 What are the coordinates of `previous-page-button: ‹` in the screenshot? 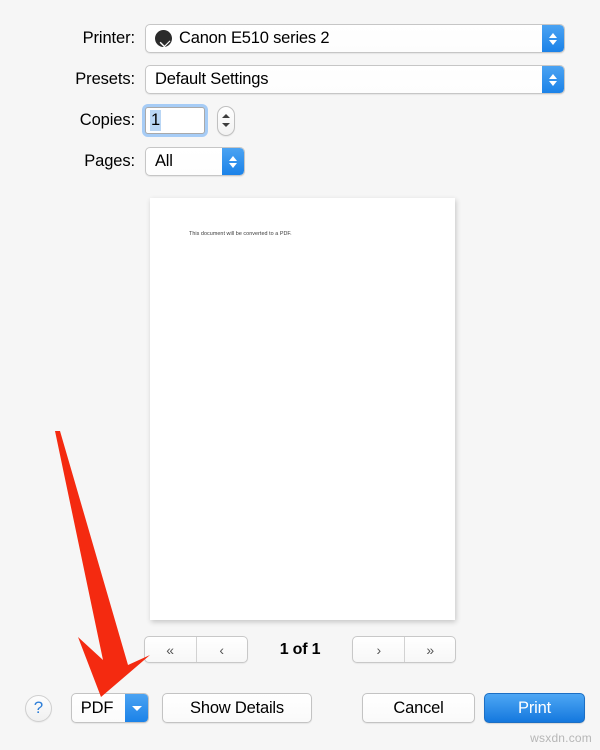 It's located at (221, 649).